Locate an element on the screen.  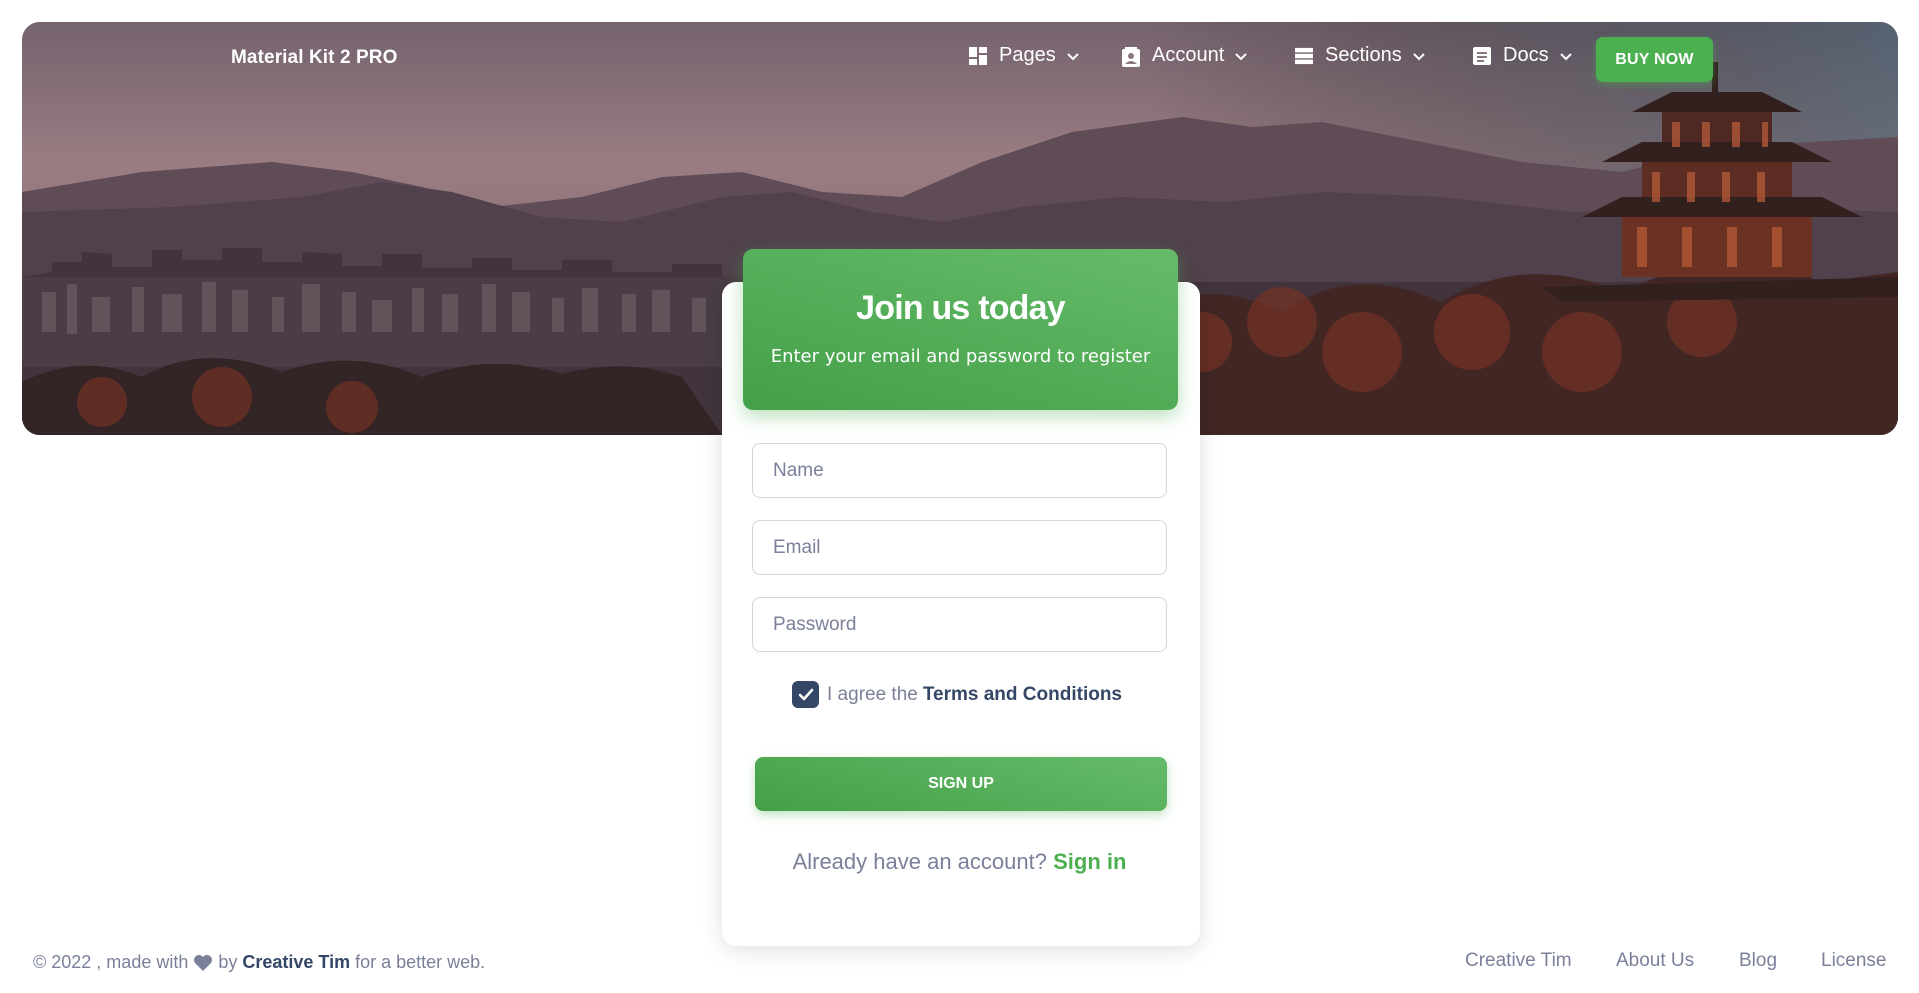
dashboard-icon is located at coordinates (978, 55).